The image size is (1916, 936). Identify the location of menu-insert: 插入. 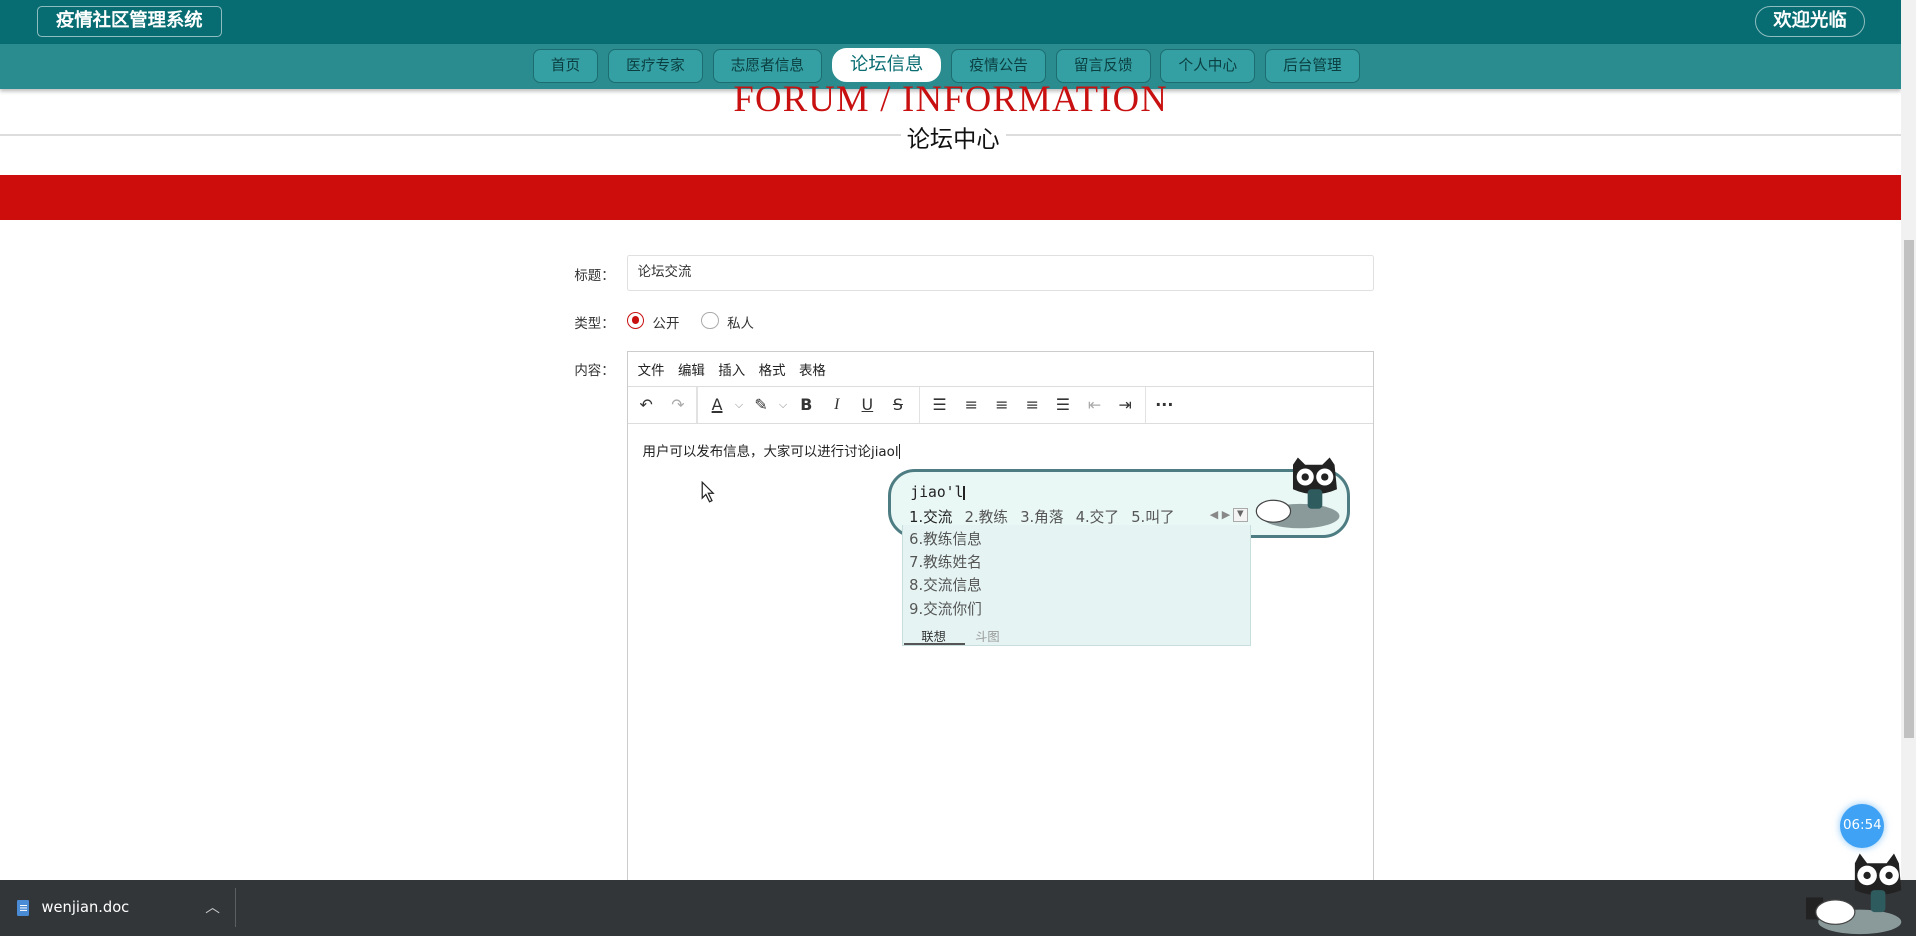
(731, 369).